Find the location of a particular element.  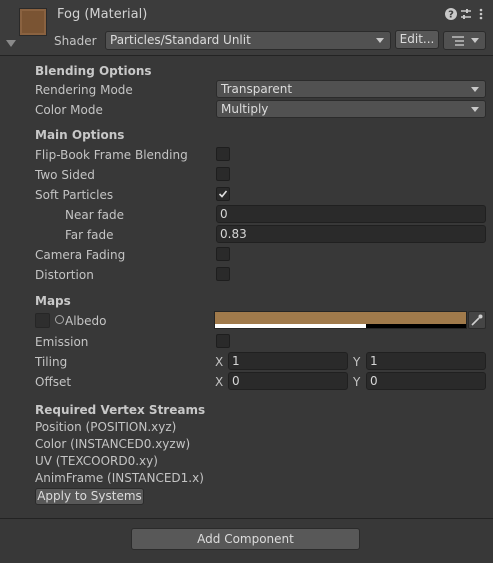

material-preview-thumbnail is located at coordinates (33, 22).